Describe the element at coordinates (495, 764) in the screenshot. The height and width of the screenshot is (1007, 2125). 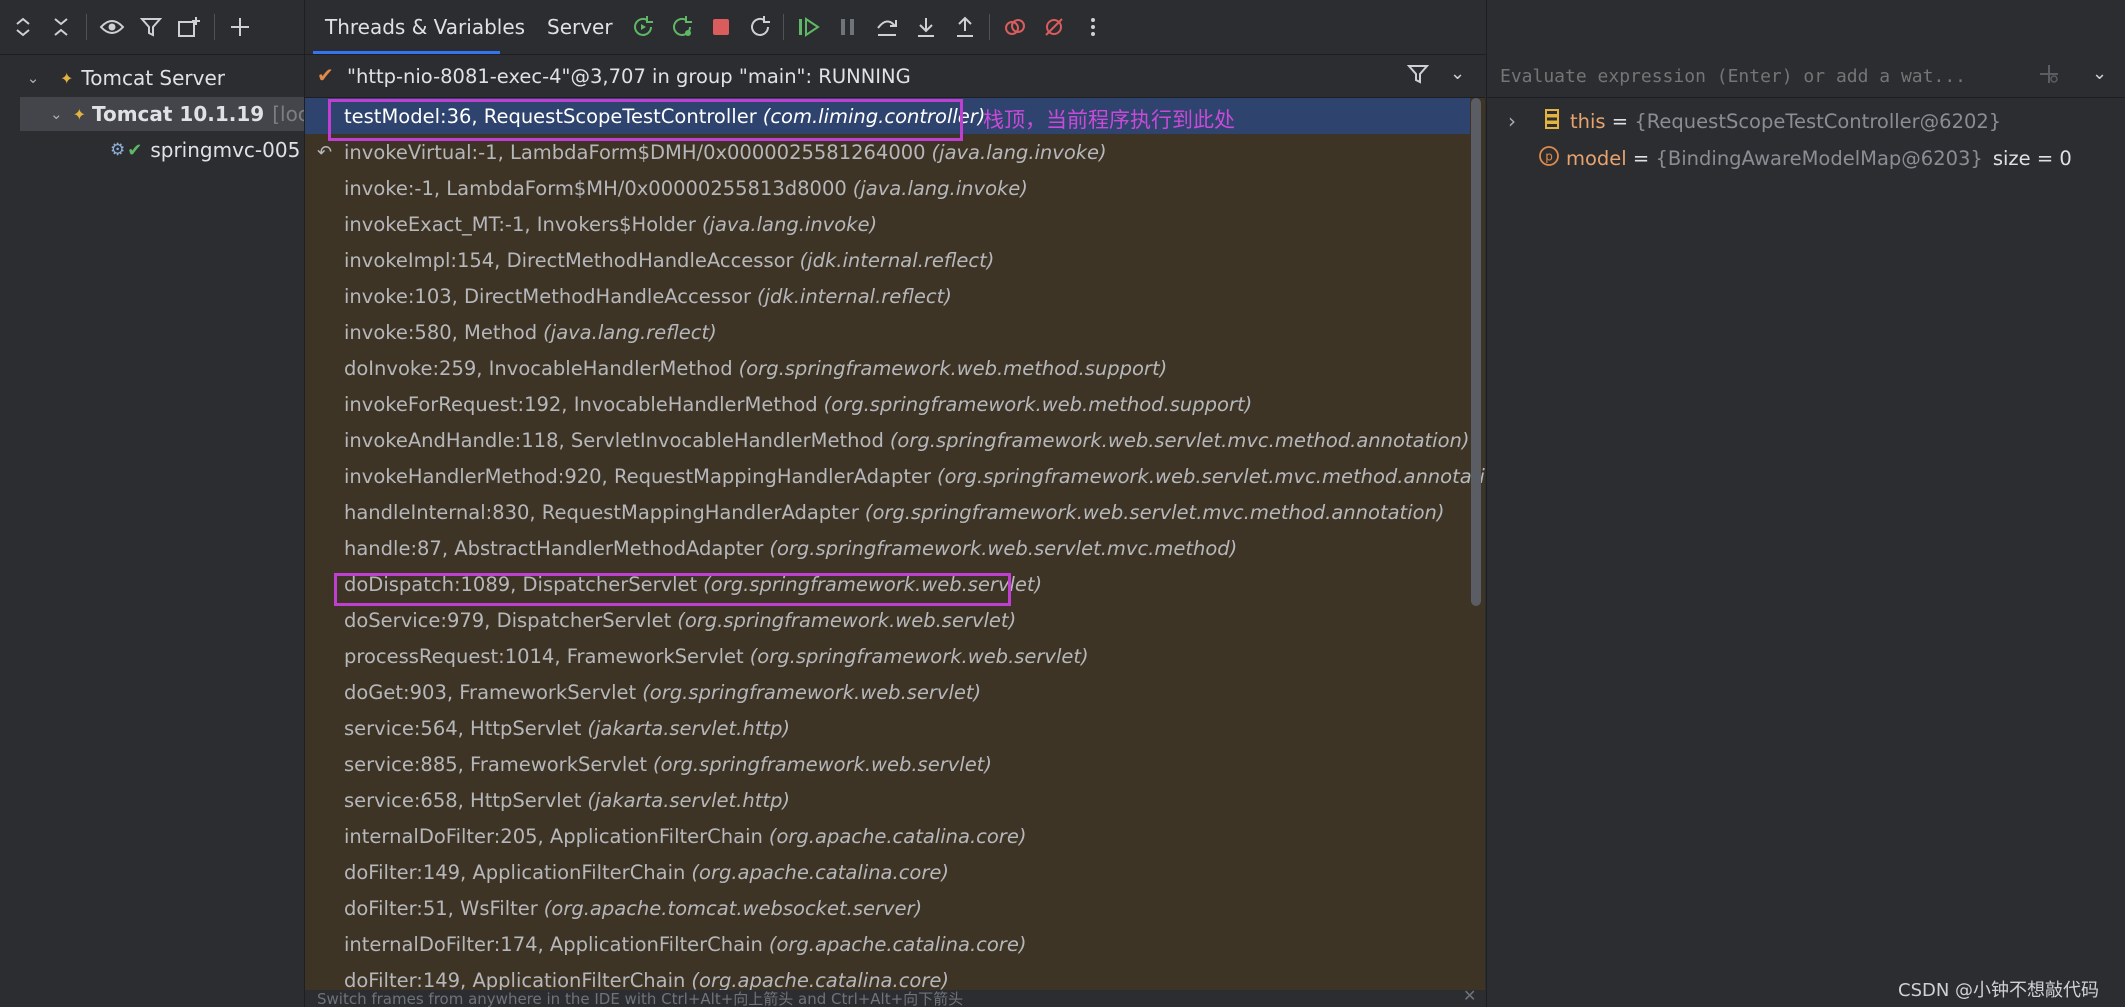
I see `frame-method: service:885, FrameworkServlet` at that location.